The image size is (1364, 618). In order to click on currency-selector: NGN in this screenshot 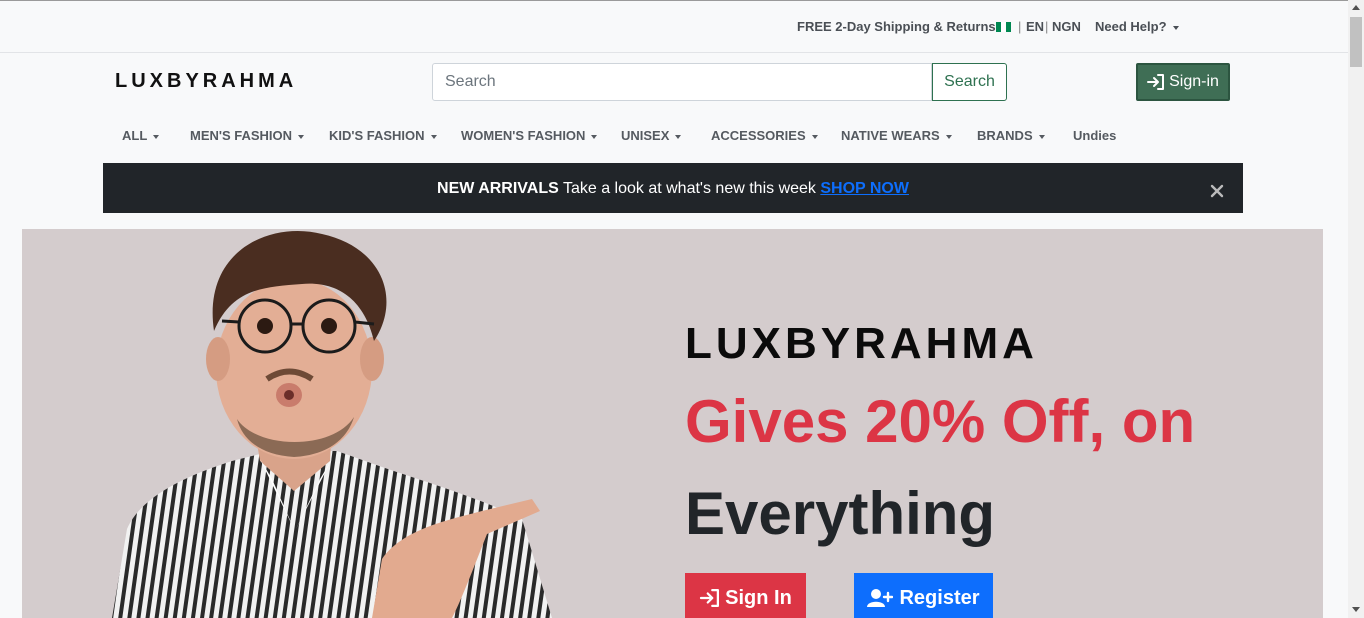, I will do `click(1066, 26)`.